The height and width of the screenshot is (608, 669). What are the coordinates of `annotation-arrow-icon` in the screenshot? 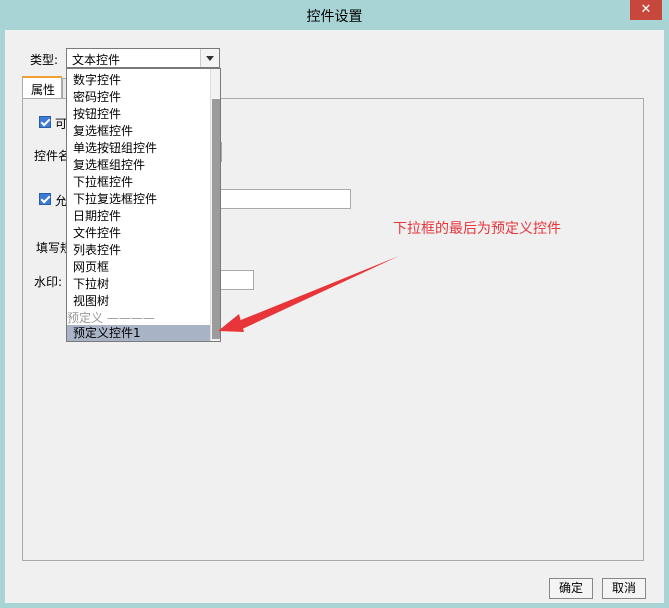 It's located at (308, 294).